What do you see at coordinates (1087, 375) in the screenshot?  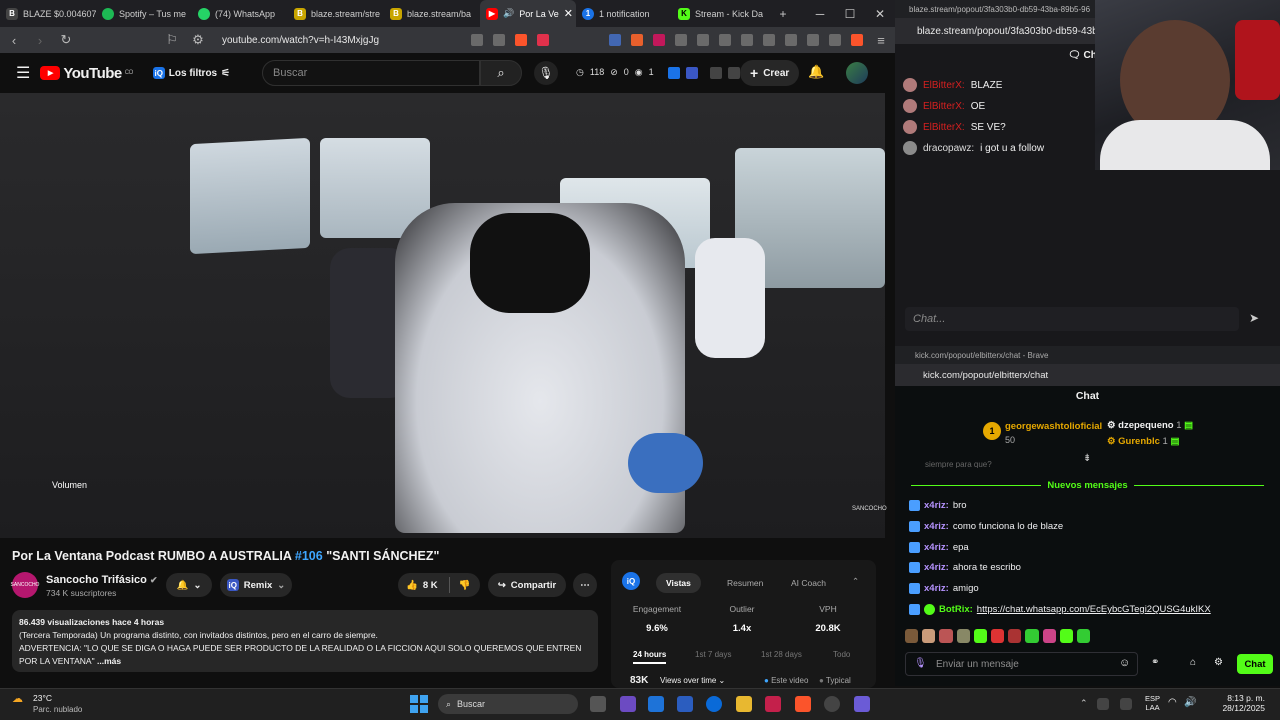 I see `kick-address-bar: kick.com/popout/elbitterx/chat` at bounding box center [1087, 375].